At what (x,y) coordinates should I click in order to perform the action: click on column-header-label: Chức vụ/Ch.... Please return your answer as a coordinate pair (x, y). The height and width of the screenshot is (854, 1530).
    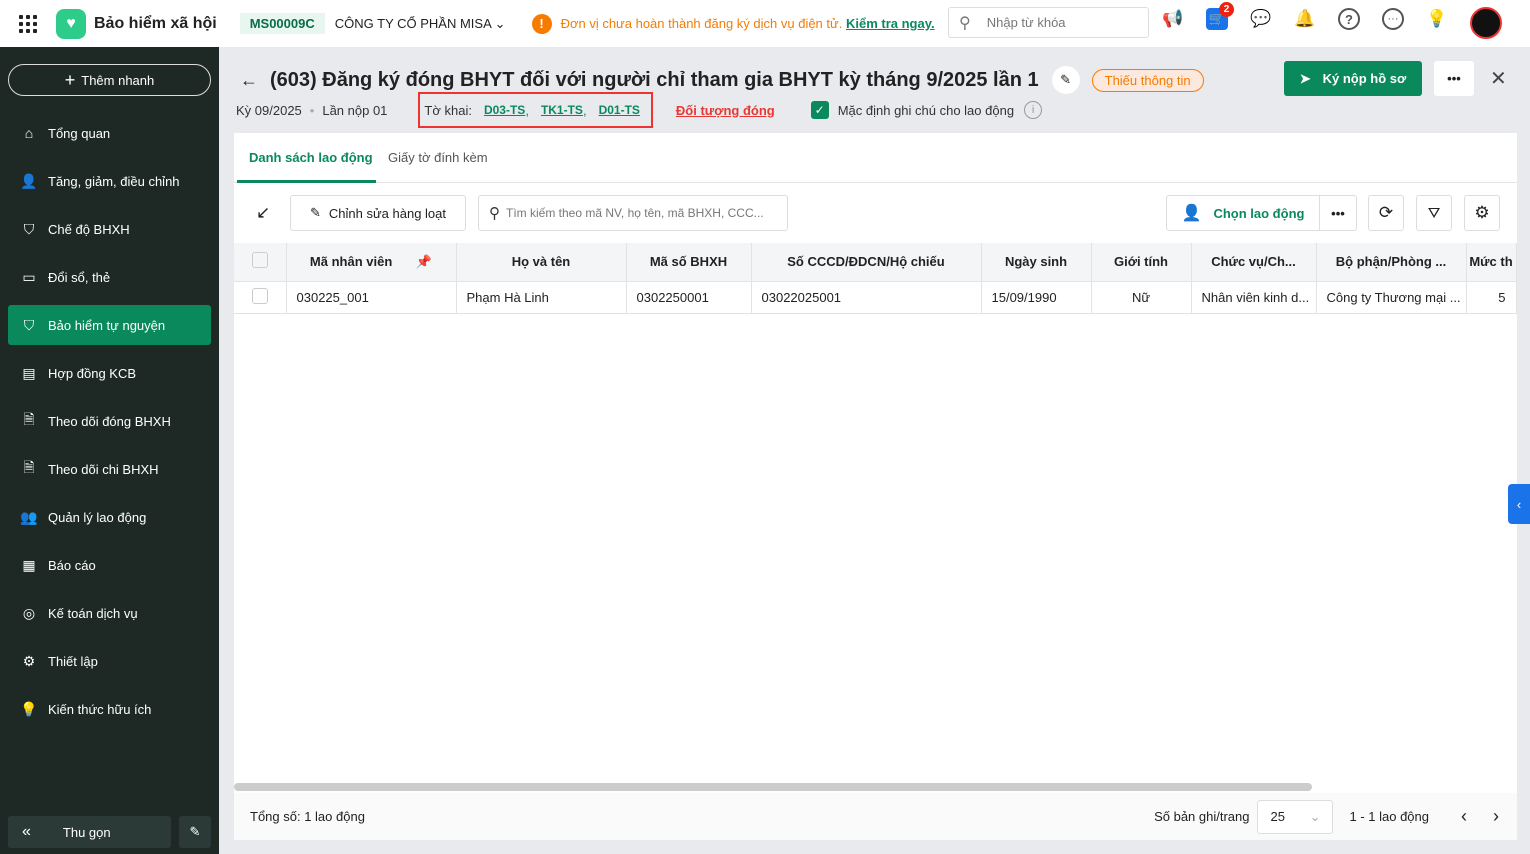
    Looking at the image, I should click on (1253, 262).